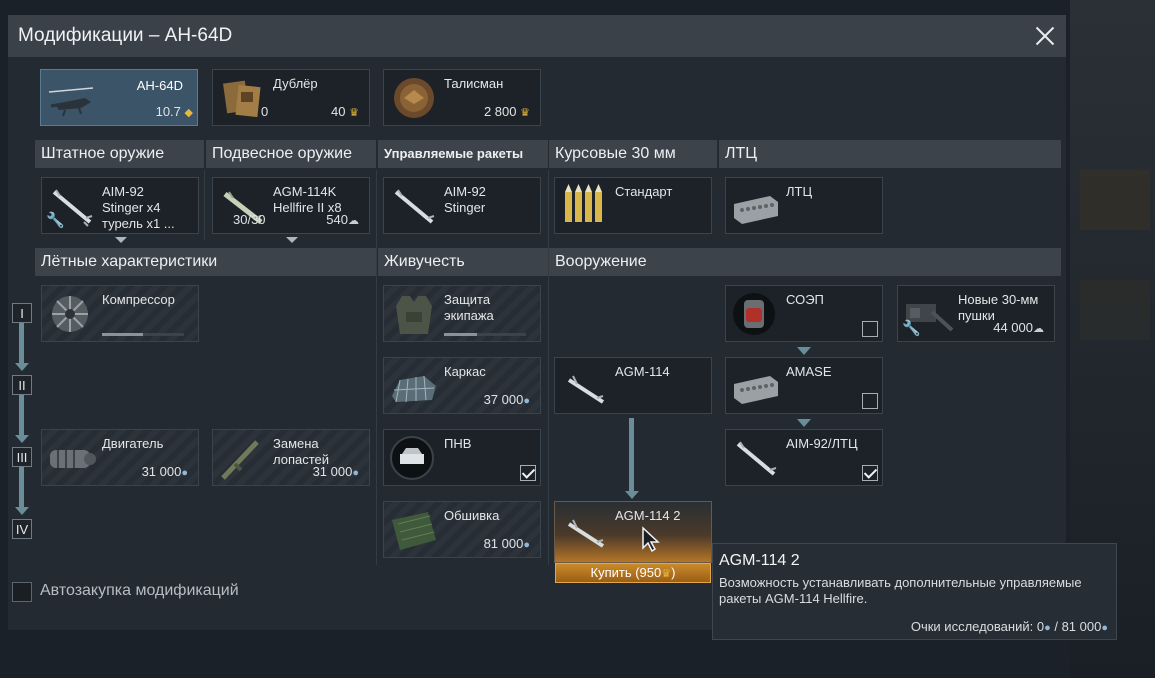 The height and width of the screenshot is (678, 1155). Describe the element at coordinates (55, 220) in the screenshot. I see `wrench-icon: 🔧` at that location.